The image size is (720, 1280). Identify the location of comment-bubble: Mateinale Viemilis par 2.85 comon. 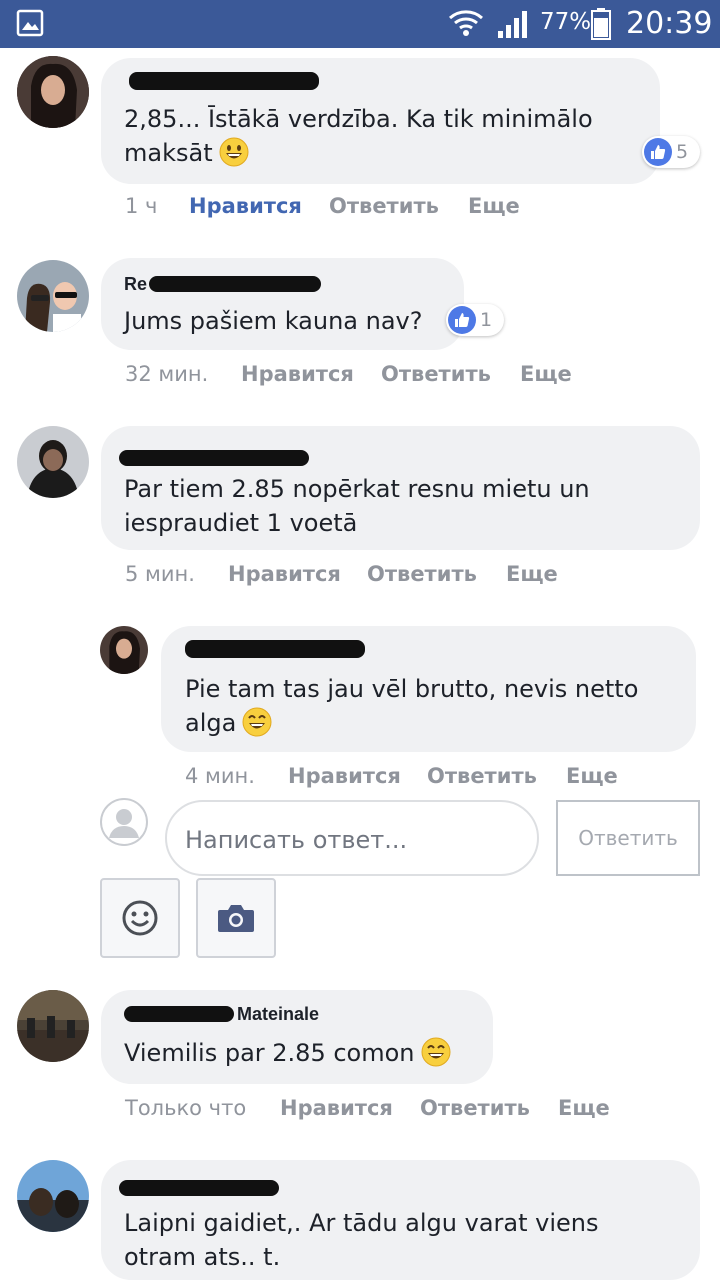
(297, 1037).